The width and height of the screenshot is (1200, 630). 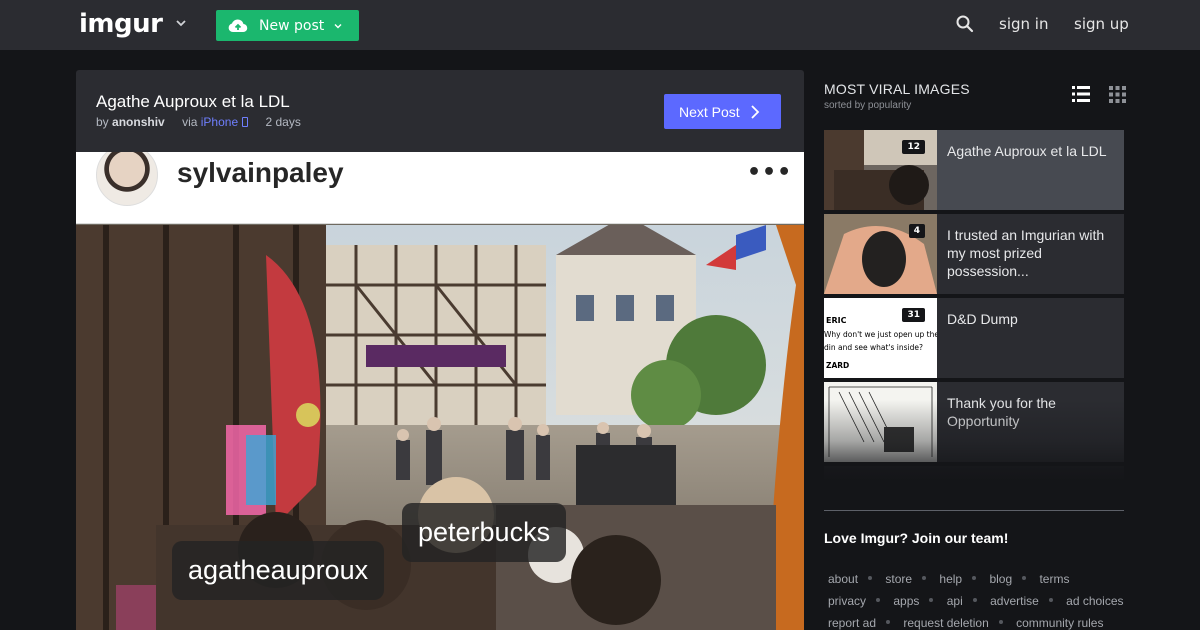 What do you see at coordinates (709, 111) in the screenshot?
I see `next-post-label: Next Post` at bounding box center [709, 111].